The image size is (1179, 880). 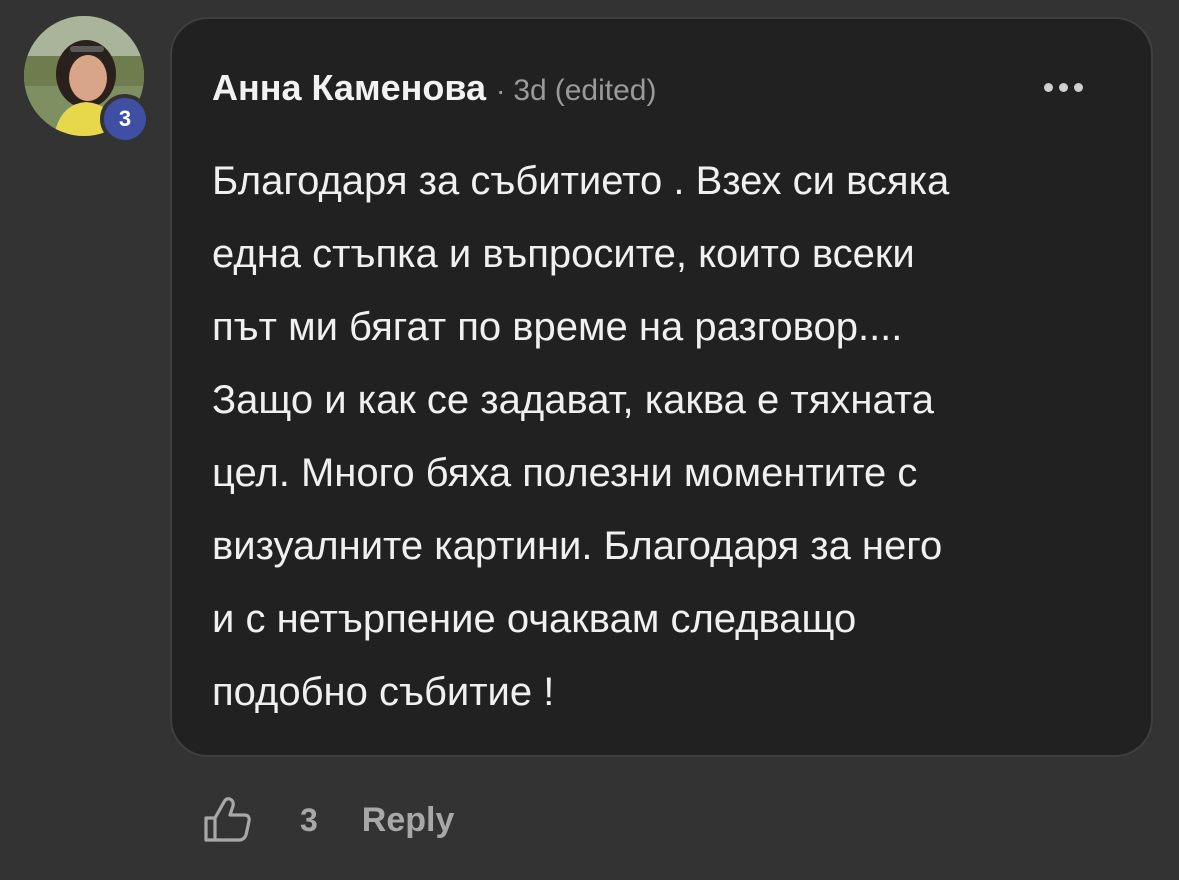 What do you see at coordinates (309, 819) in the screenshot?
I see `like-count: 3` at bounding box center [309, 819].